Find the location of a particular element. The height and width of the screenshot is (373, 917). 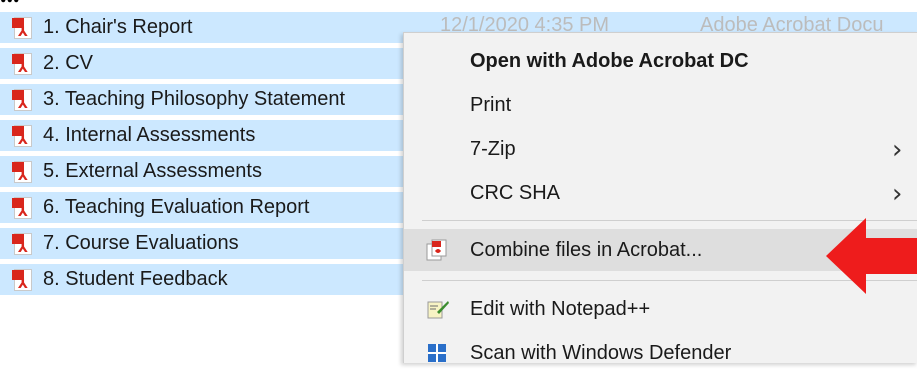

acrobat-combine-icon is located at coordinates (436, 250).